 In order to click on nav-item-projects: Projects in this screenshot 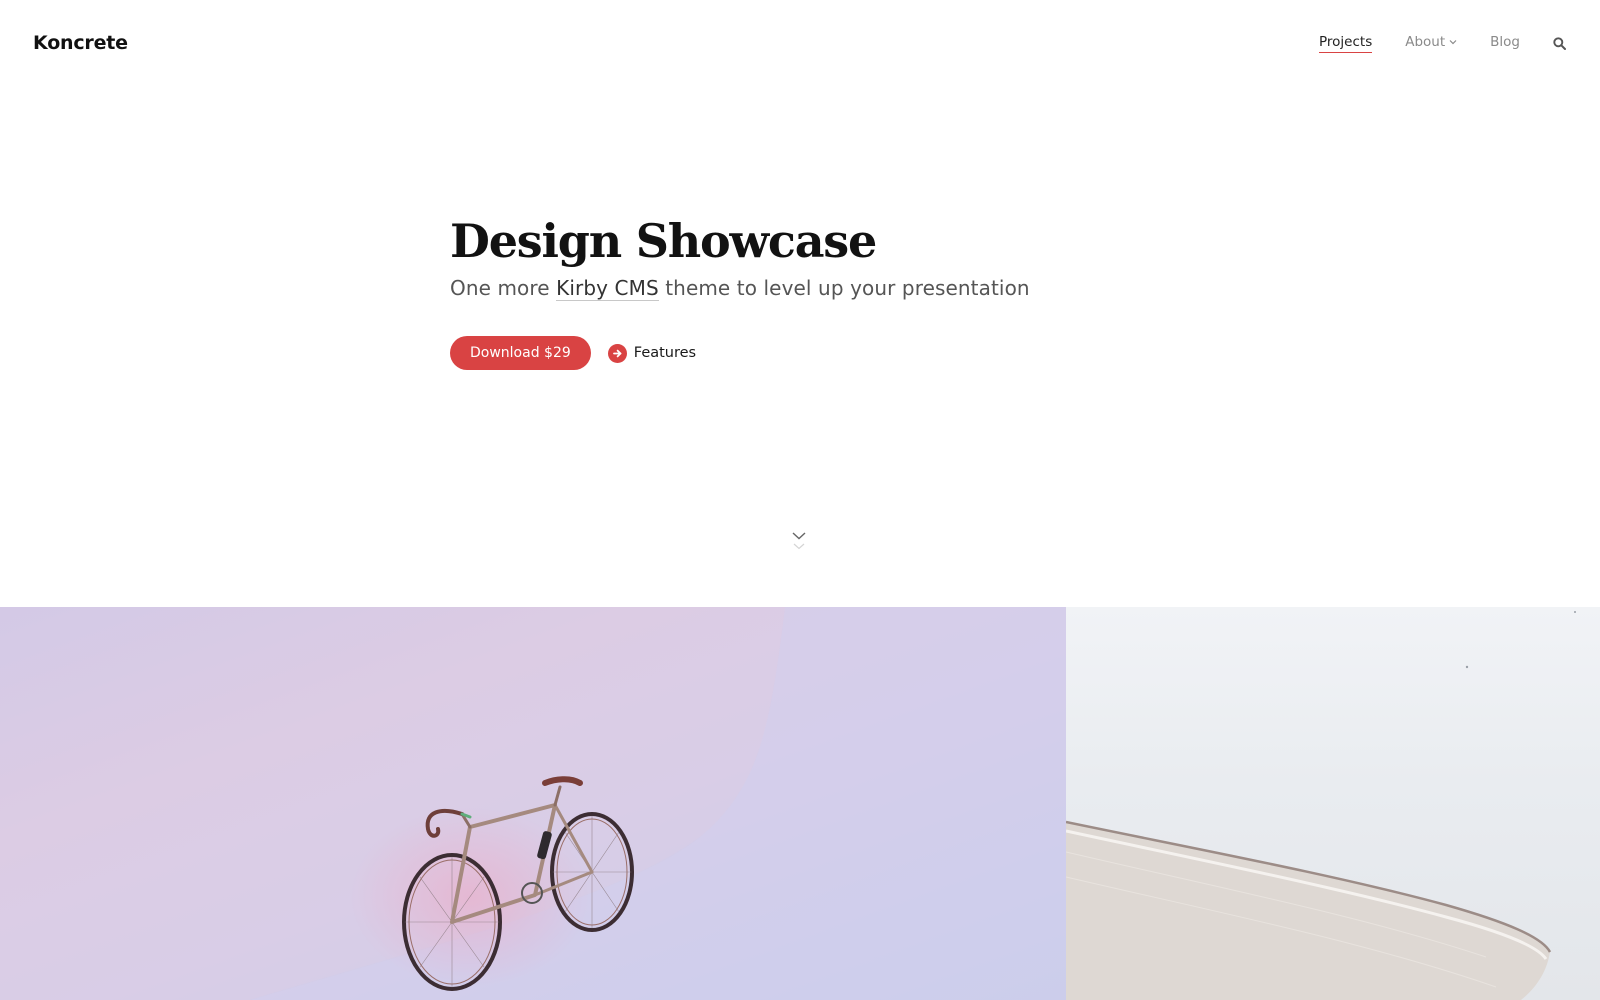, I will do `click(1346, 43)`.